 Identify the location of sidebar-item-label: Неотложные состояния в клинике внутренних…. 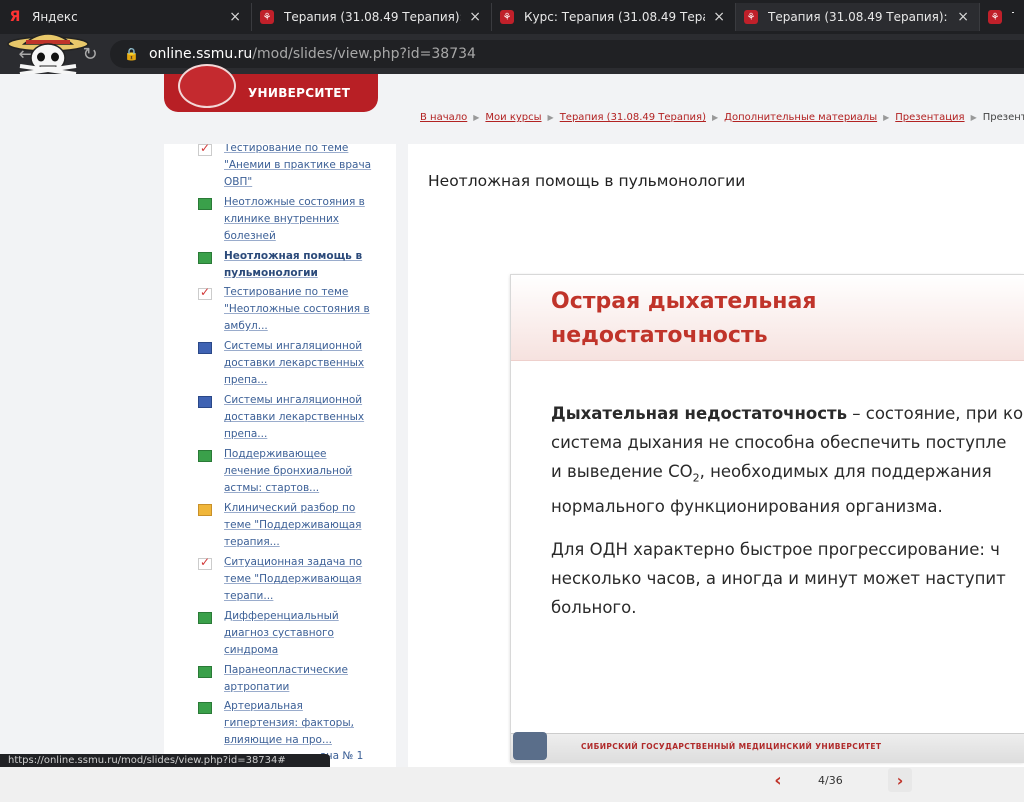
(284, 219).